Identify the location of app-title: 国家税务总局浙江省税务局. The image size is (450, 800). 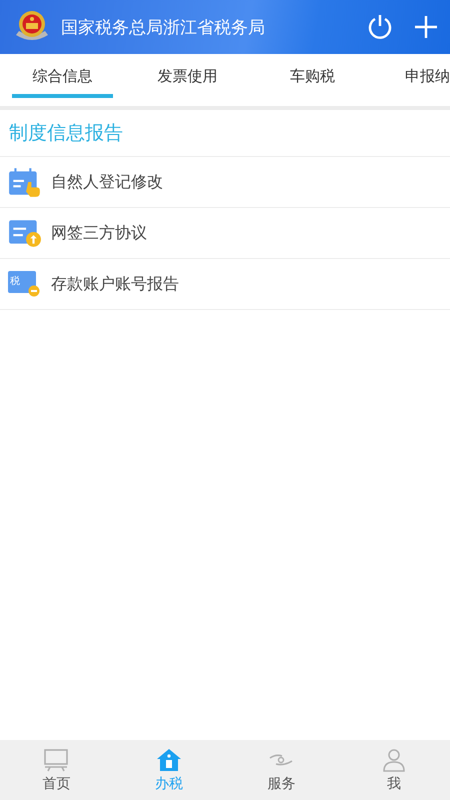
(163, 27).